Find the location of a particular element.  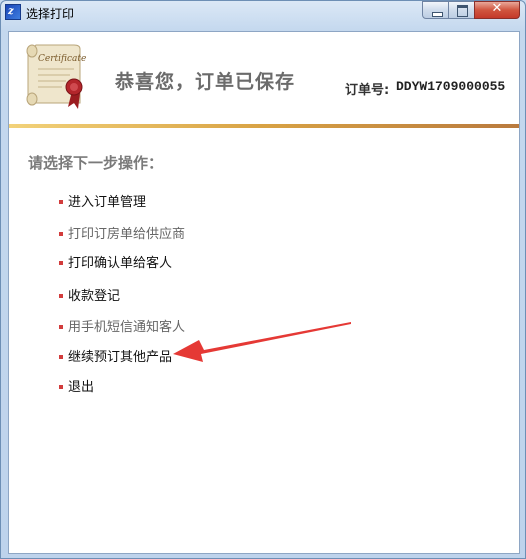

close-button: ✕ is located at coordinates (497, 10).